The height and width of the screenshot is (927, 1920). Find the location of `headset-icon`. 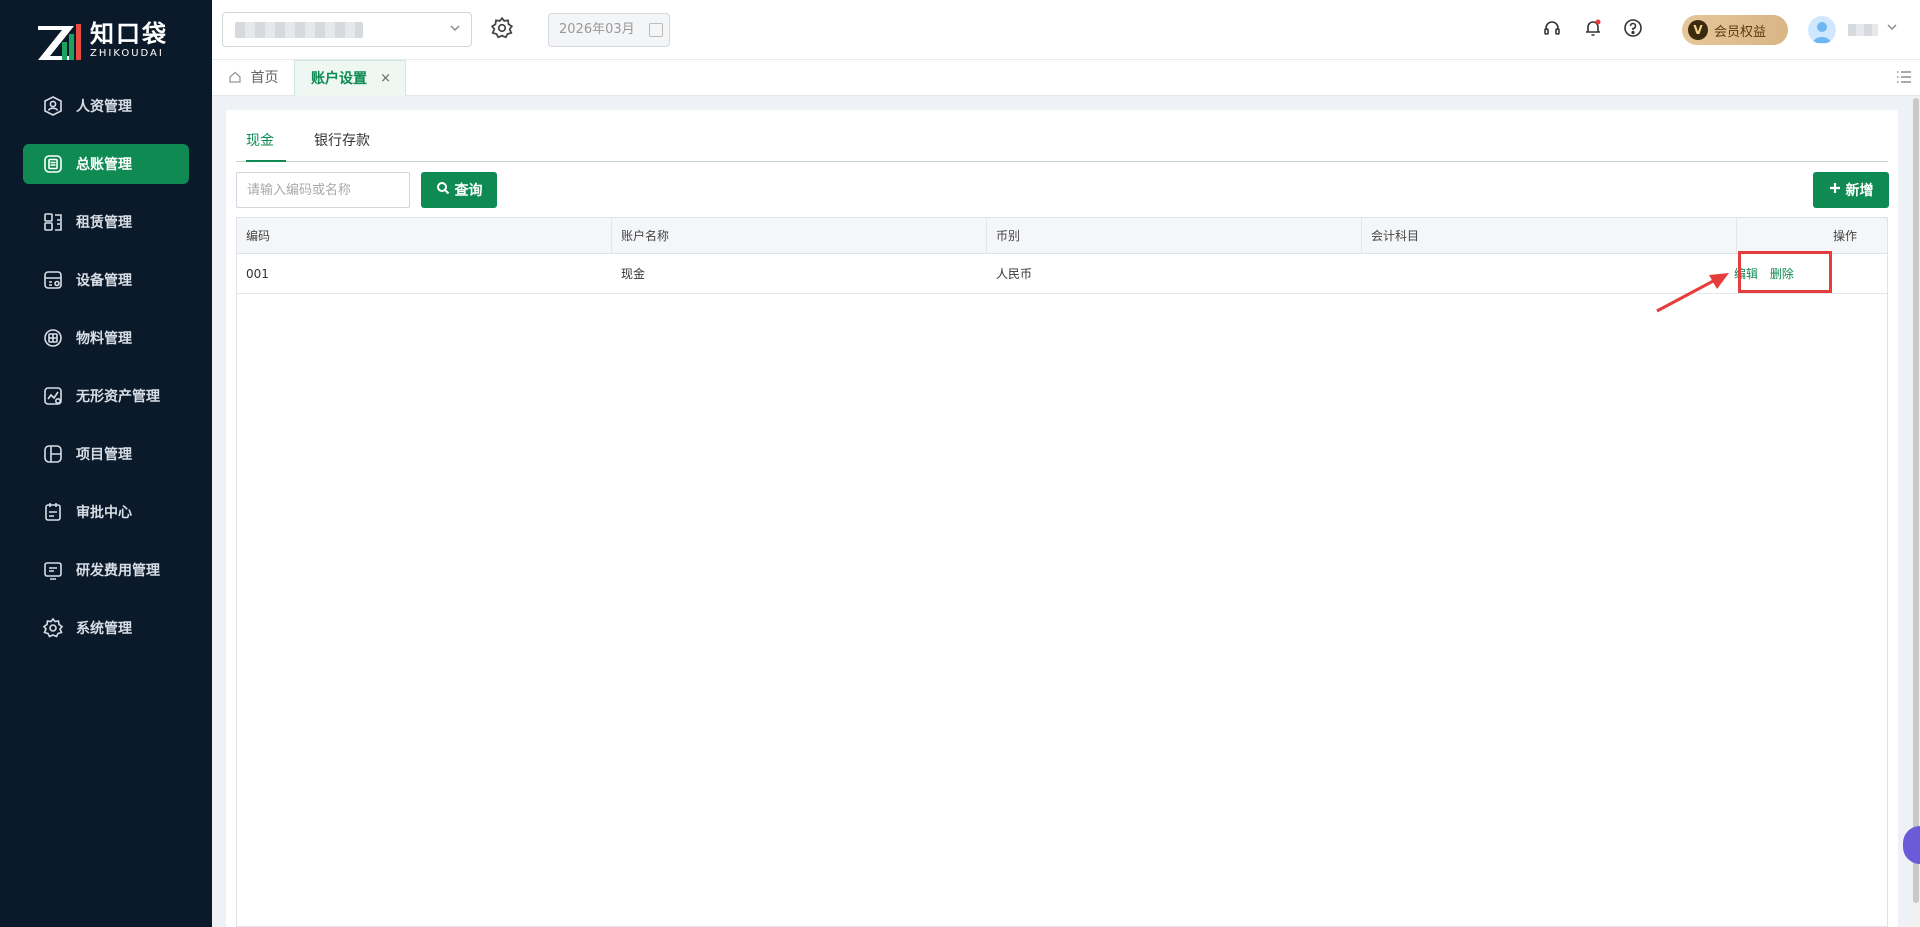

headset-icon is located at coordinates (1553, 29).